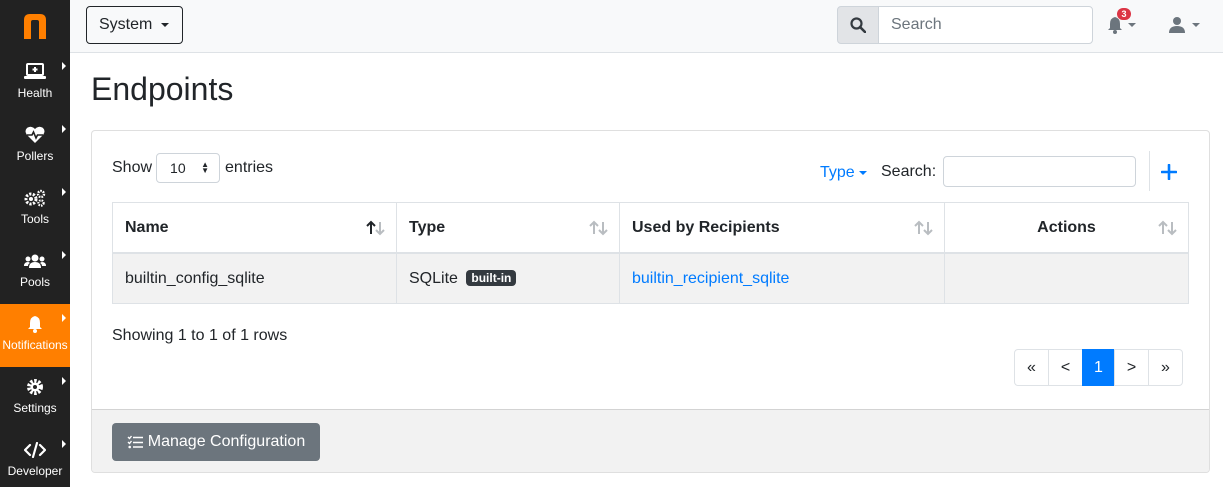 This screenshot has height=493, width=1223. I want to click on select-arrows-icon: ▲ ▼, so click(205, 167).